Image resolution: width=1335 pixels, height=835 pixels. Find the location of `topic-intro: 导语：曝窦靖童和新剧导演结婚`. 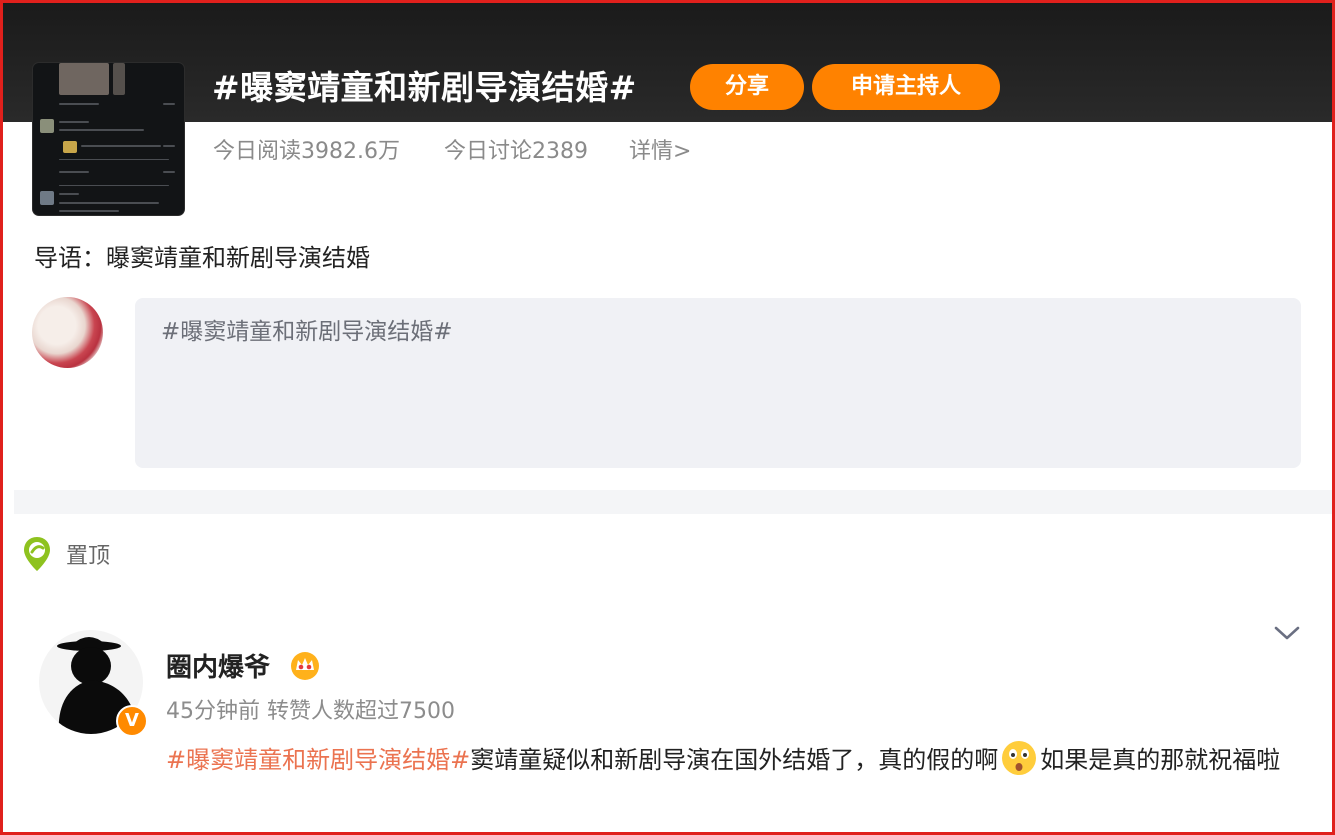

topic-intro: 导语：曝窦靖童和新剧导演结婚 is located at coordinates (202, 258).